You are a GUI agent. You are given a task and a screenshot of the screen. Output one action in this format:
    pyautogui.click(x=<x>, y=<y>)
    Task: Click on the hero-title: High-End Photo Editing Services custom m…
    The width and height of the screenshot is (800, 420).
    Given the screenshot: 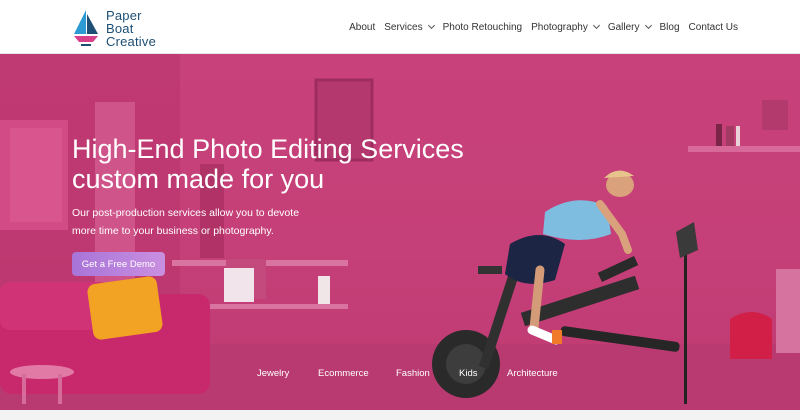 What is the action you would take?
    pyautogui.click(x=282, y=164)
    